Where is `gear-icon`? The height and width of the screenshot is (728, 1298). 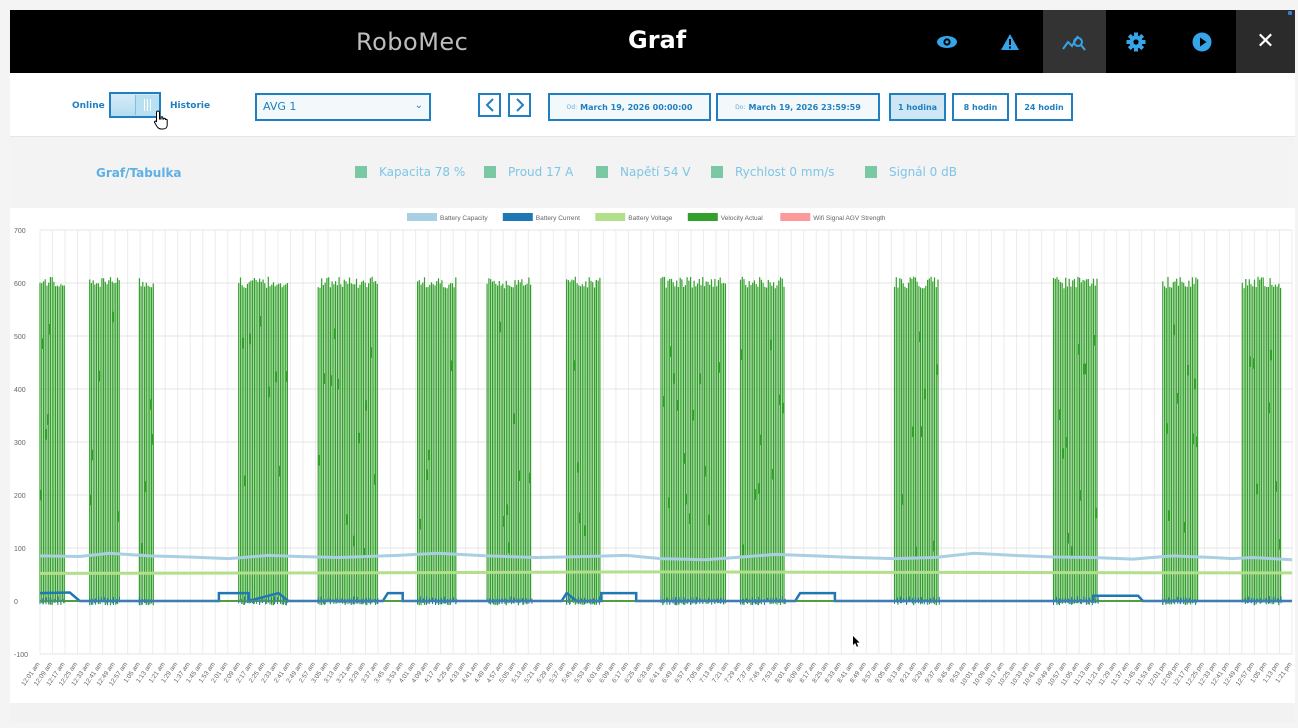
gear-icon is located at coordinates (1136, 41).